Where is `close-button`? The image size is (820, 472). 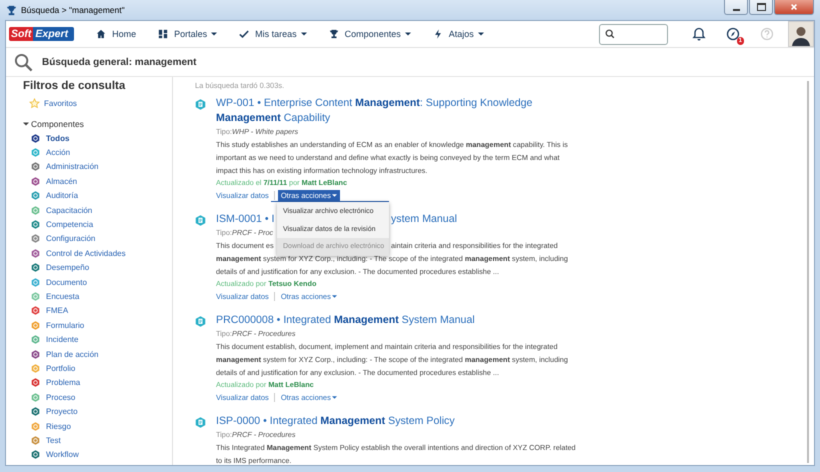 close-button is located at coordinates (794, 7).